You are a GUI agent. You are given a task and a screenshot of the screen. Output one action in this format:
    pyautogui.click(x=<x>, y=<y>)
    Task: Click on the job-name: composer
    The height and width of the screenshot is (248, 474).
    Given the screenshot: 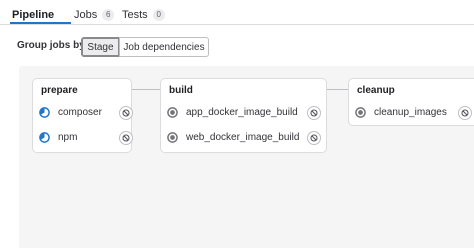 What is the action you would take?
    pyautogui.click(x=80, y=112)
    